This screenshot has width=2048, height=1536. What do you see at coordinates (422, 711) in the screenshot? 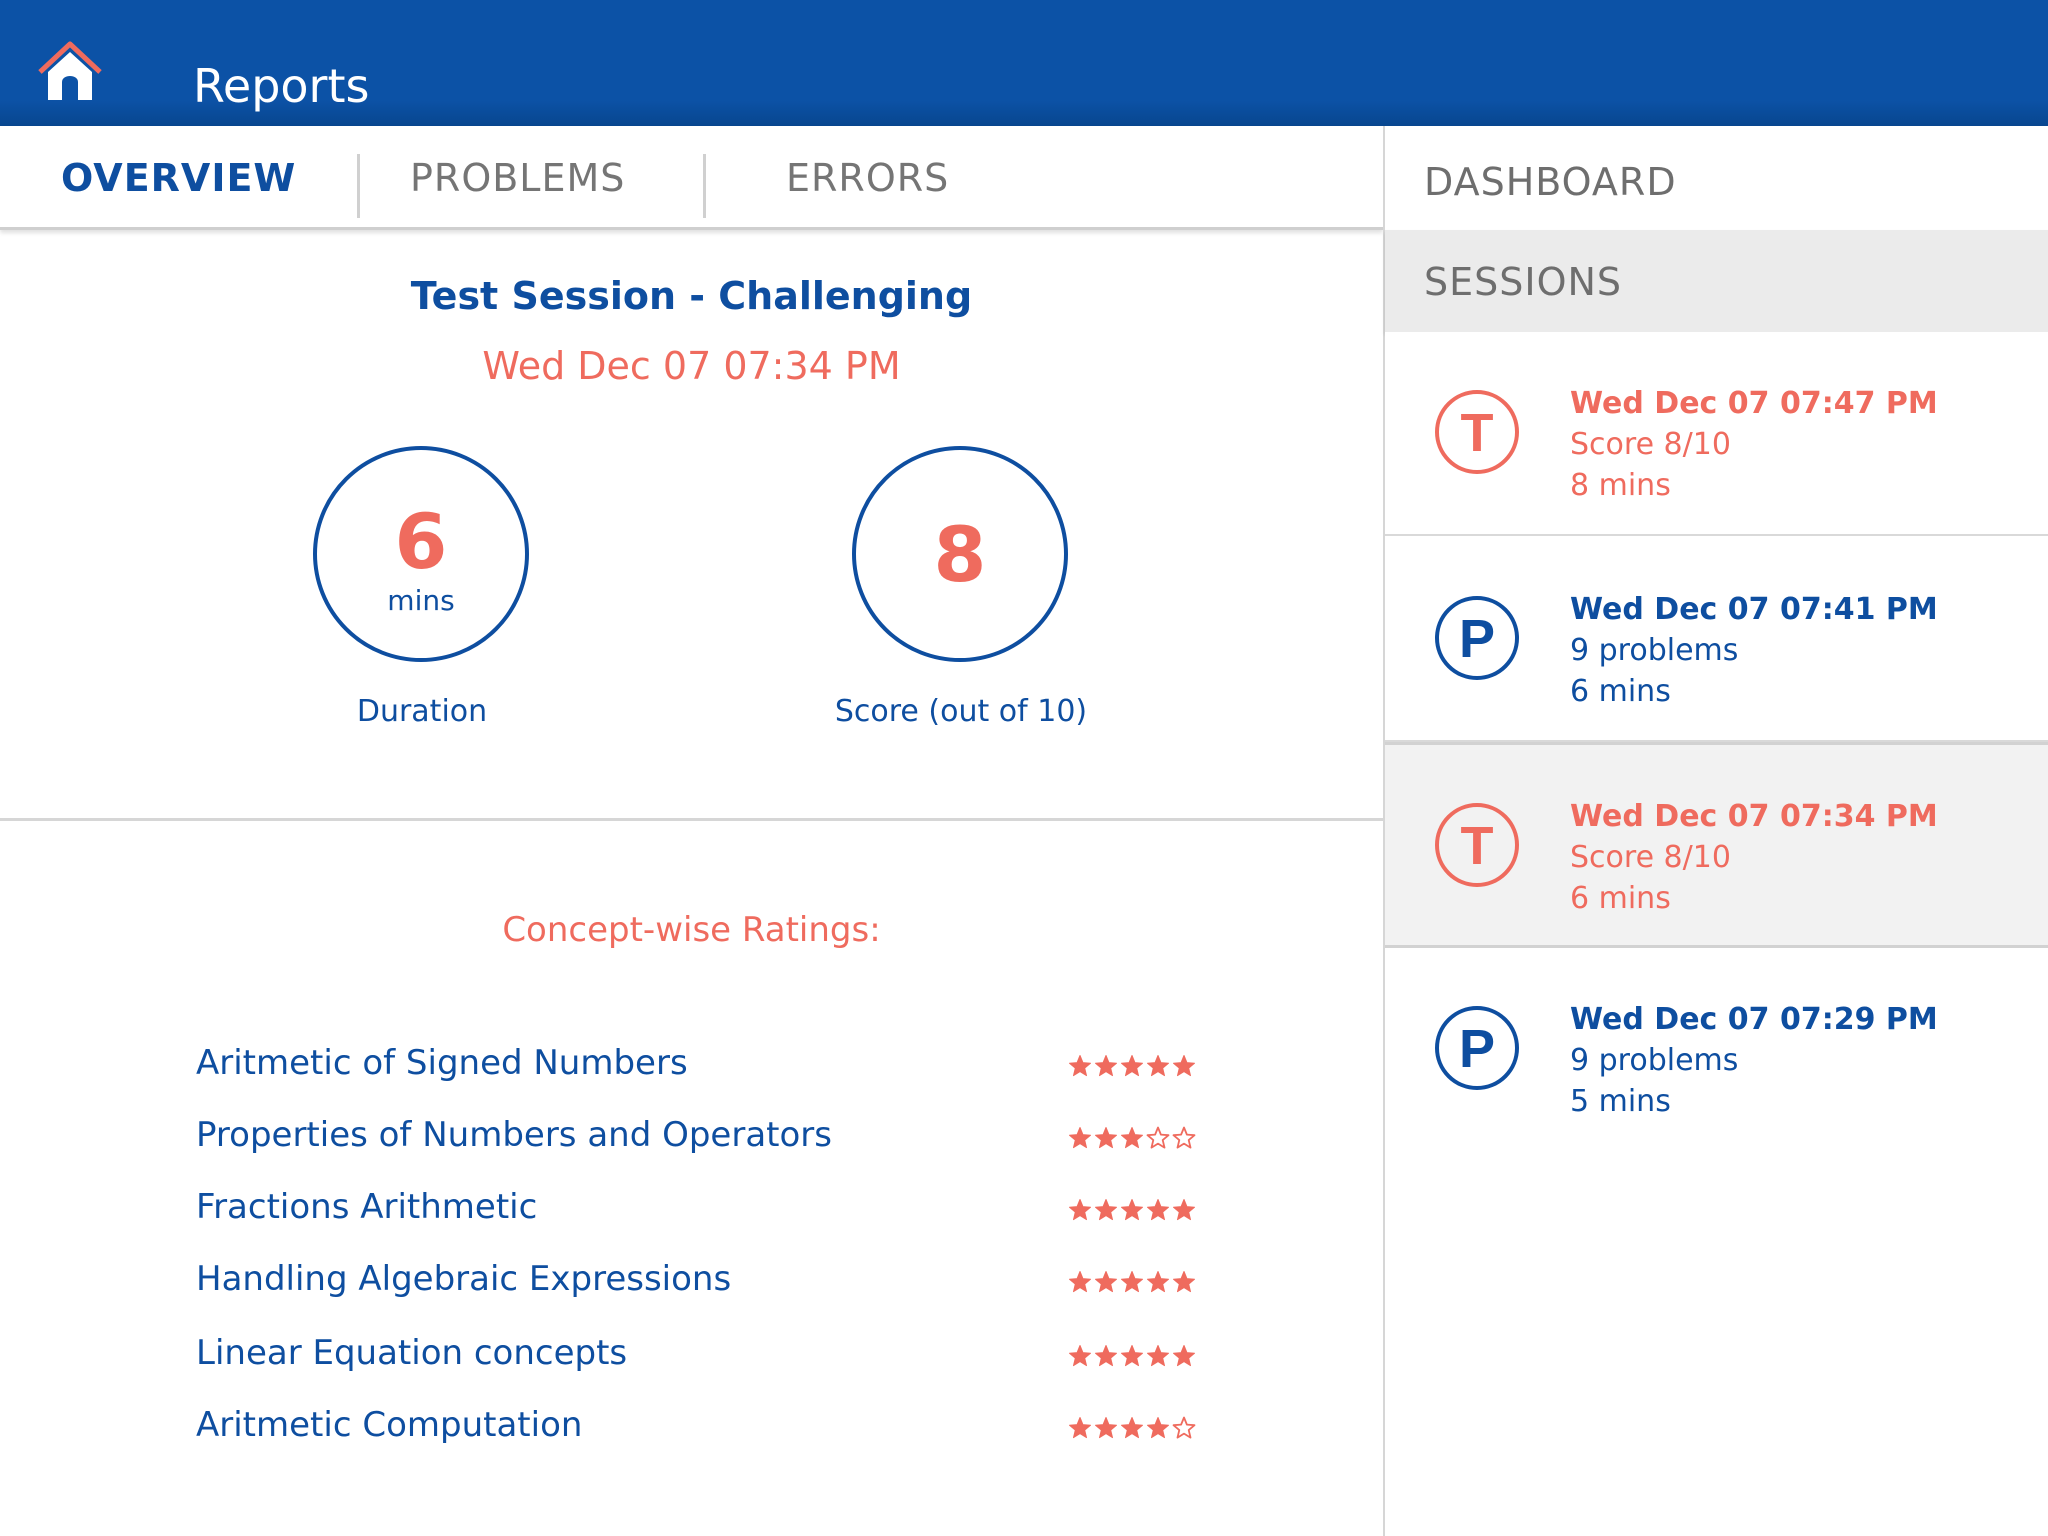
I see `duration-label: Duration` at bounding box center [422, 711].